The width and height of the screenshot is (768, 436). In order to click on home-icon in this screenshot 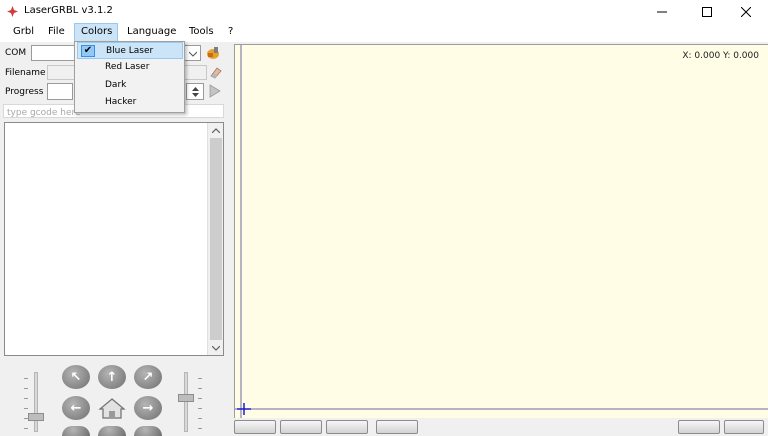, I will do `click(112, 408)`.